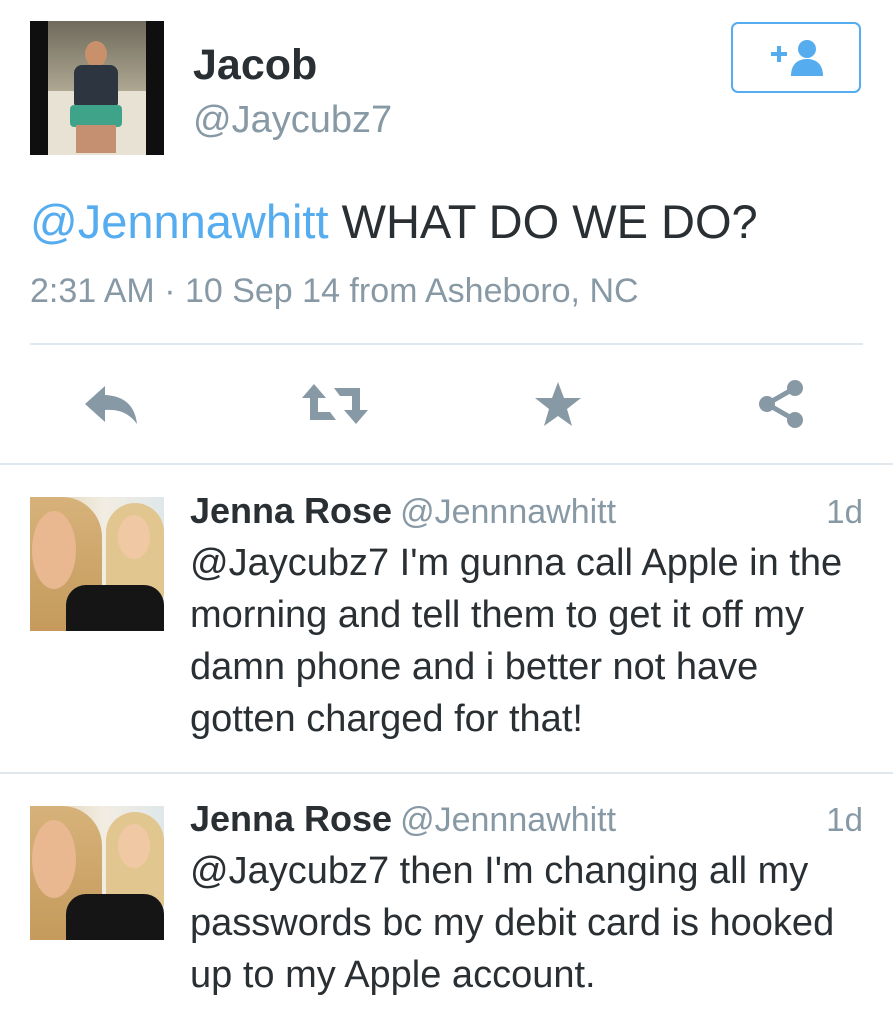  Describe the element at coordinates (96, 116) in the screenshot. I see `avatar-person-shorts` at that location.